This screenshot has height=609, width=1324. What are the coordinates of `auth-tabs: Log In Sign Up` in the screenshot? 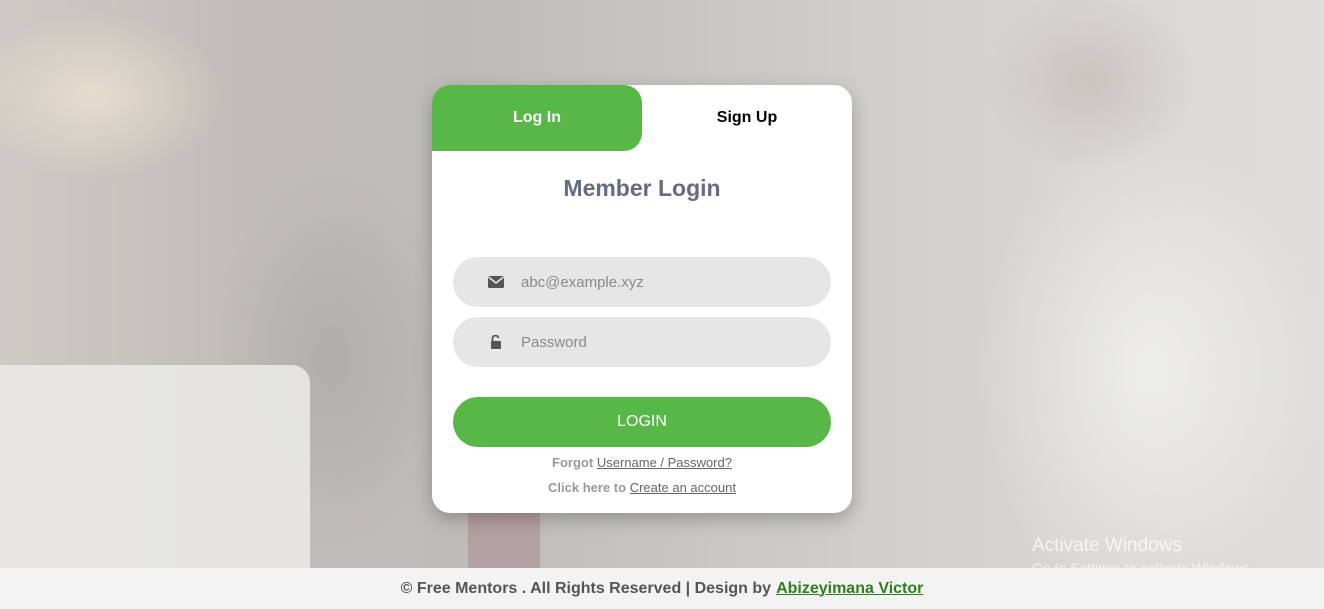 It's located at (642, 118).